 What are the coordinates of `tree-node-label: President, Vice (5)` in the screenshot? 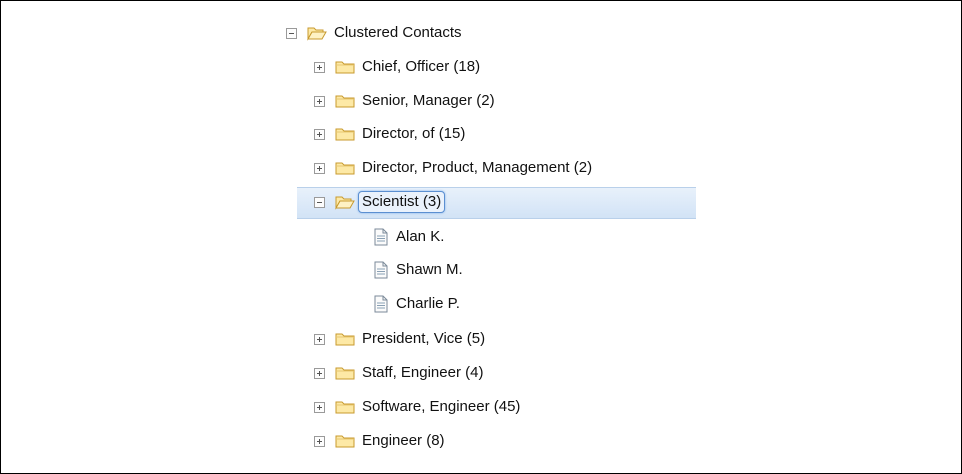 It's located at (424, 338).